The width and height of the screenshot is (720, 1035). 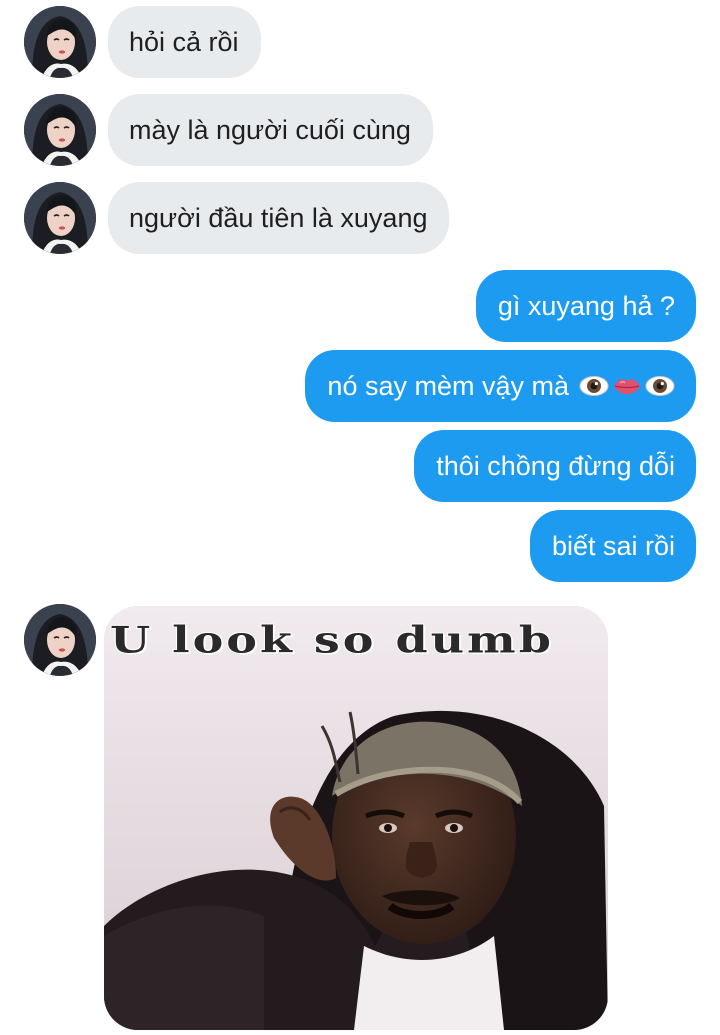 I want to click on message-text: người đầu tiên là xuyang, so click(x=278, y=217).